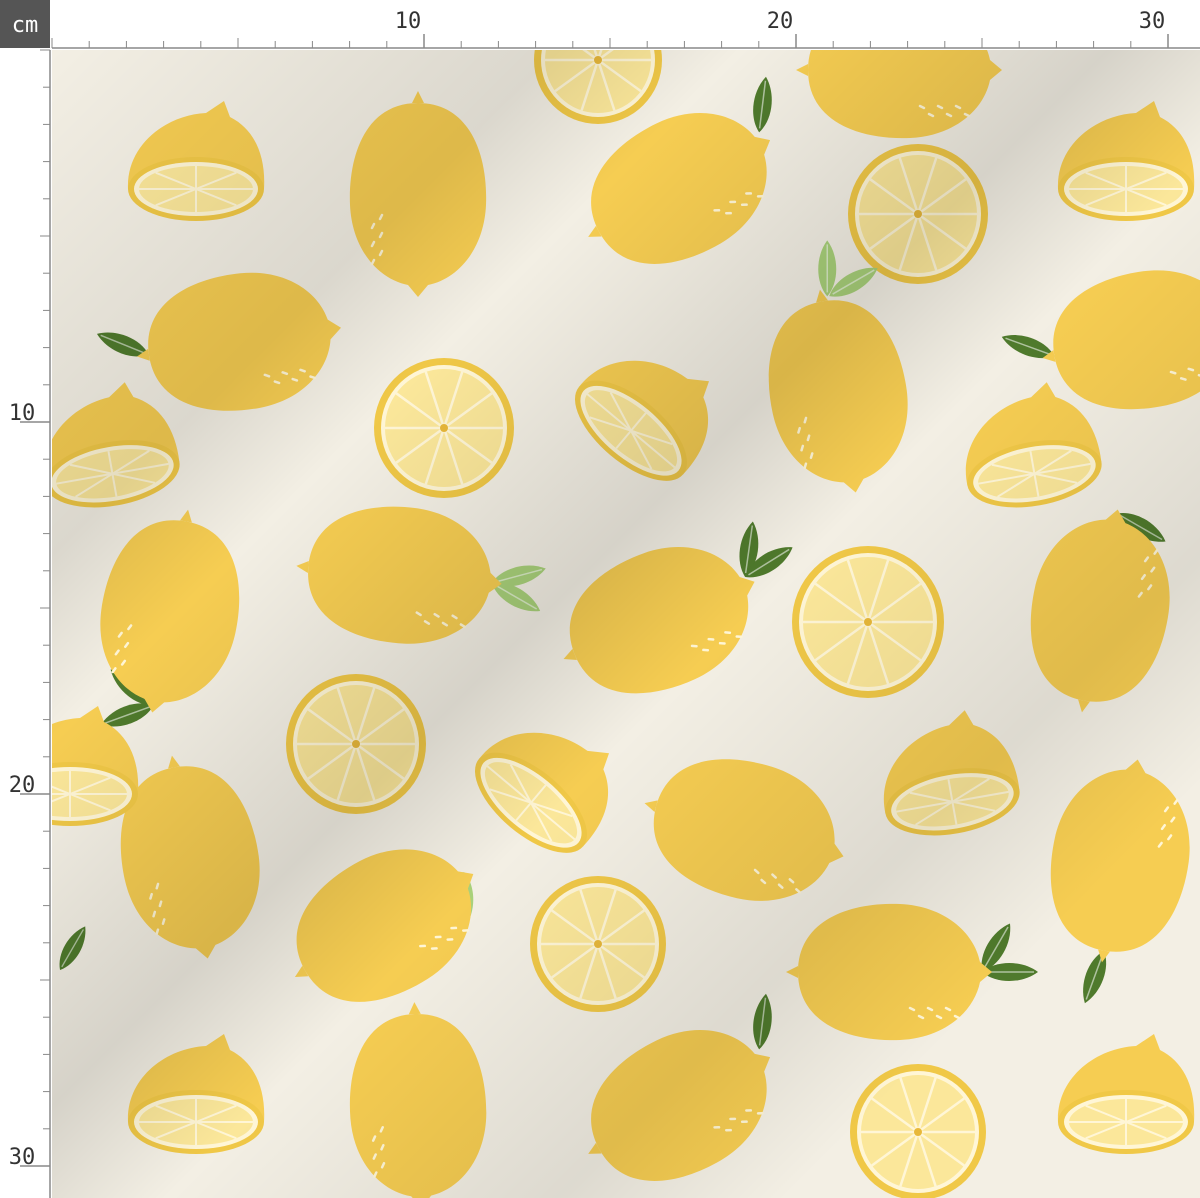  I want to click on left-ruler-label-10: 10, so click(22, 413).